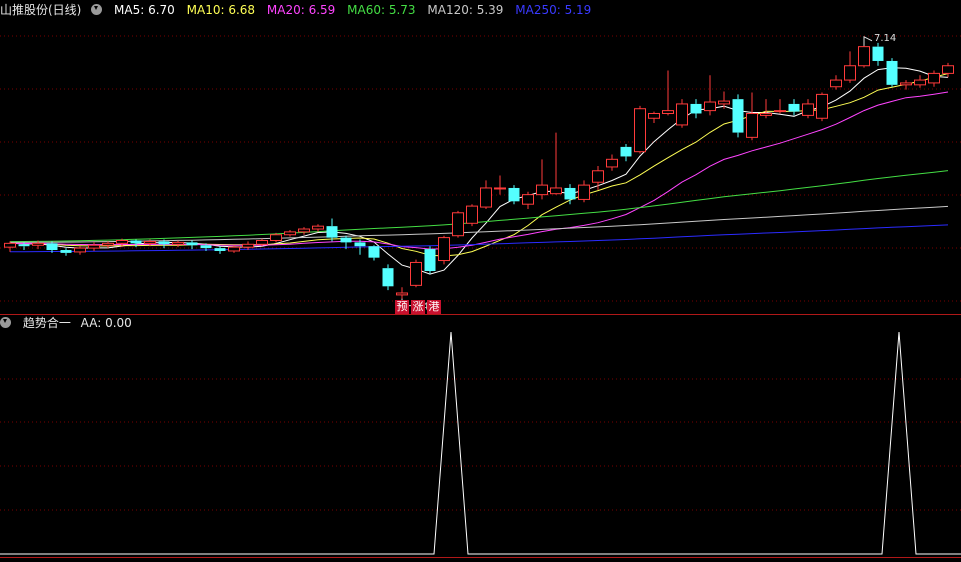 This screenshot has height=562, width=961. I want to click on ma120-value: MA120: 5.39, so click(465, 10).